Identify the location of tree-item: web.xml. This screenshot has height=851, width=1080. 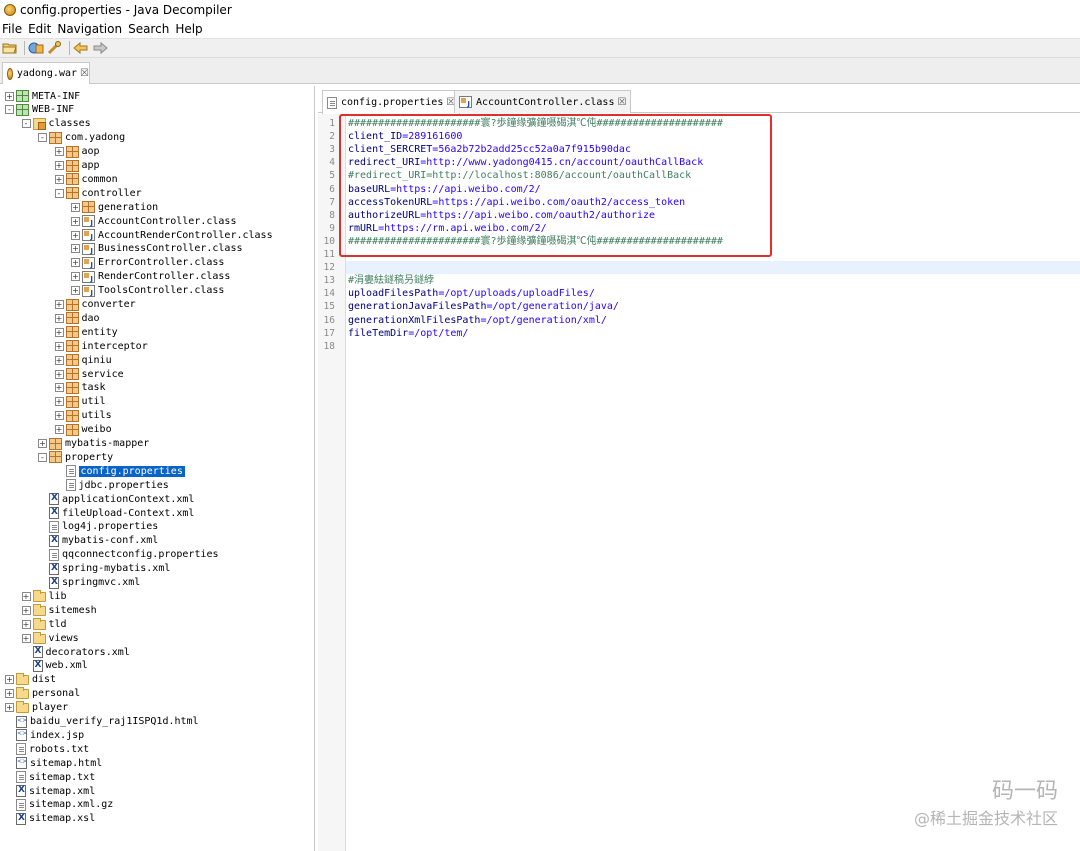
(55, 666).